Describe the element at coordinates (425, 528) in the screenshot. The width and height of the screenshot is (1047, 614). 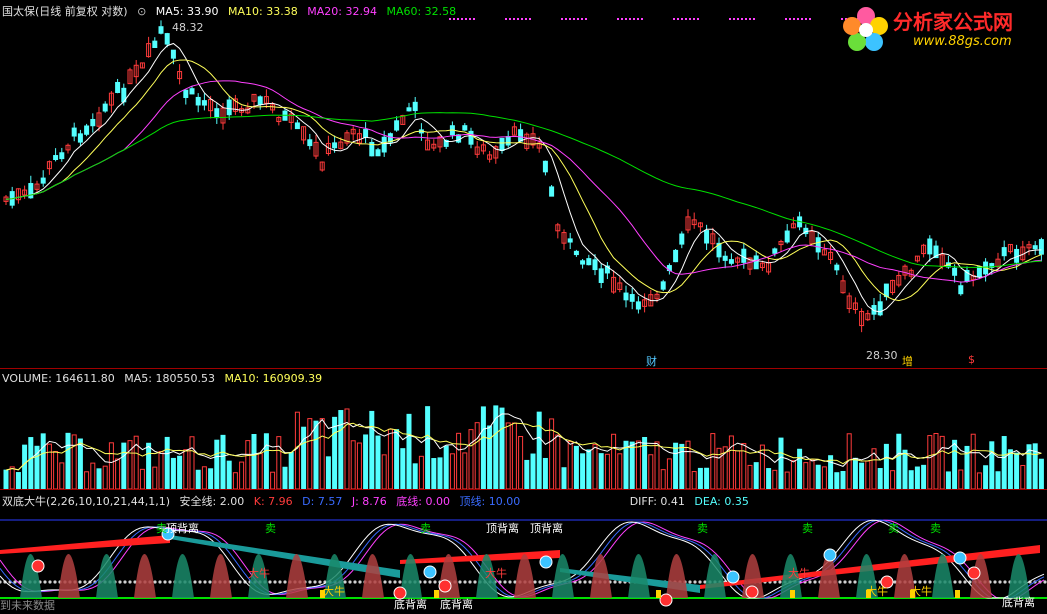
I see `sell-signal: 卖` at that location.